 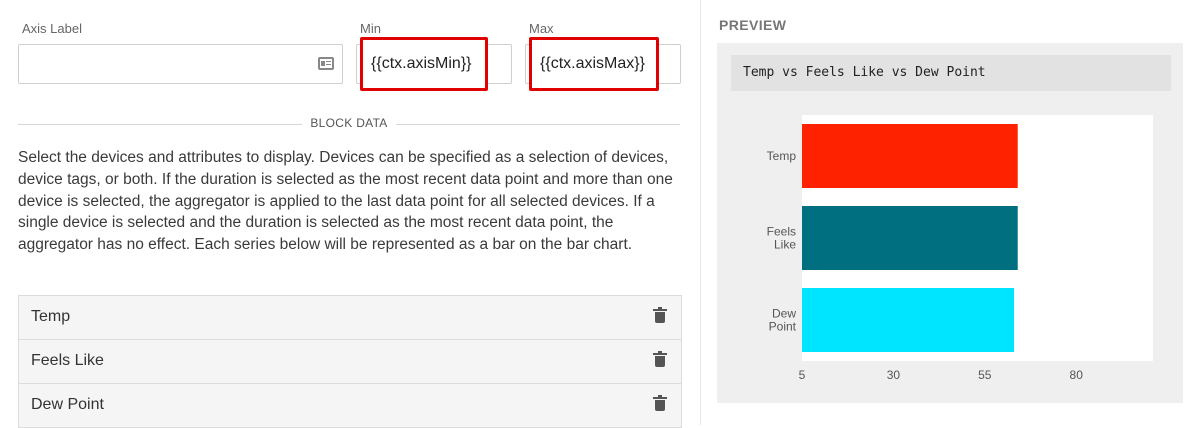 What do you see at coordinates (350, 406) in the screenshot?
I see `list-item: Dew Point` at bounding box center [350, 406].